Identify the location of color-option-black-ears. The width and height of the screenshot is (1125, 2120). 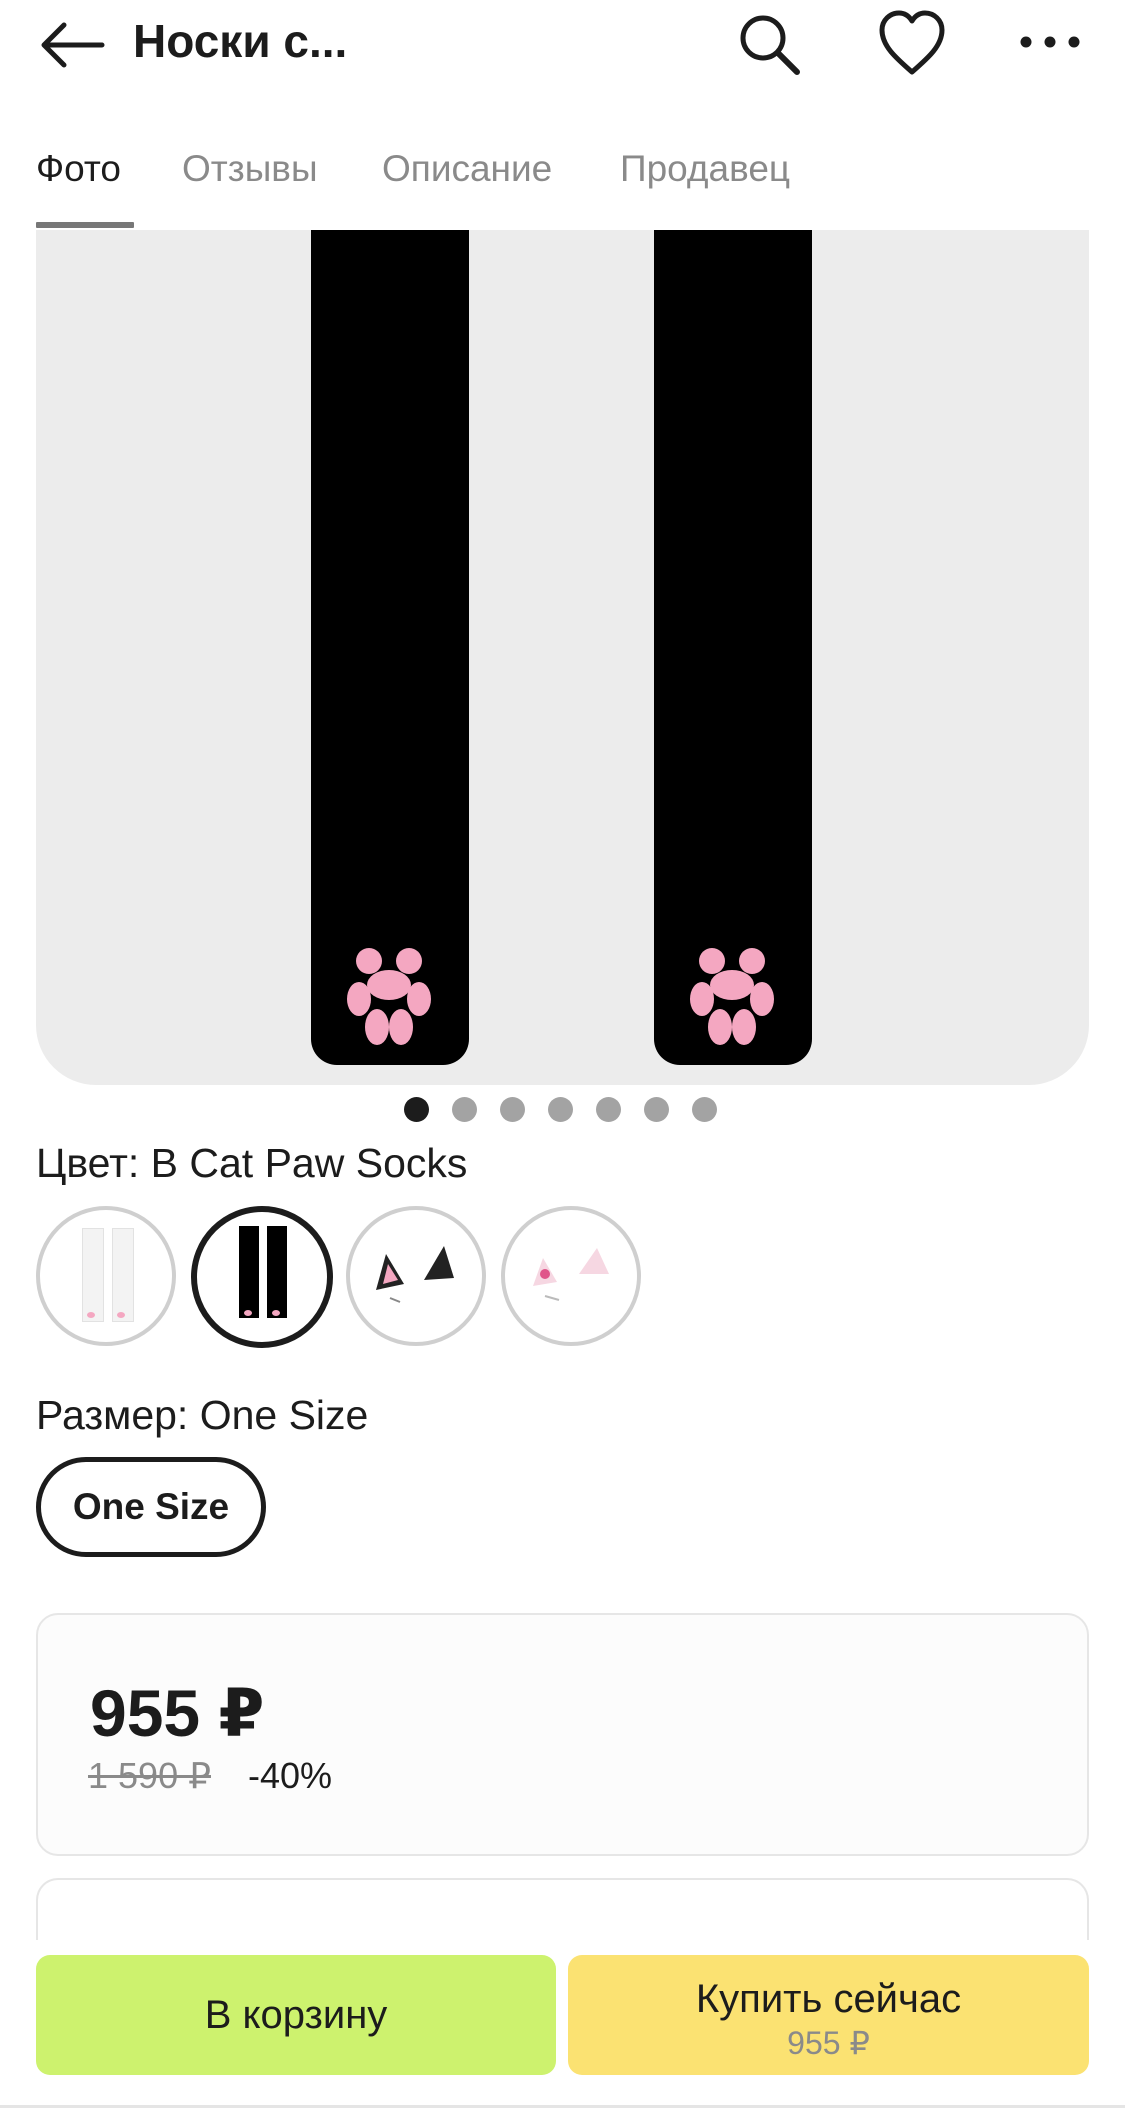
(416, 1276).